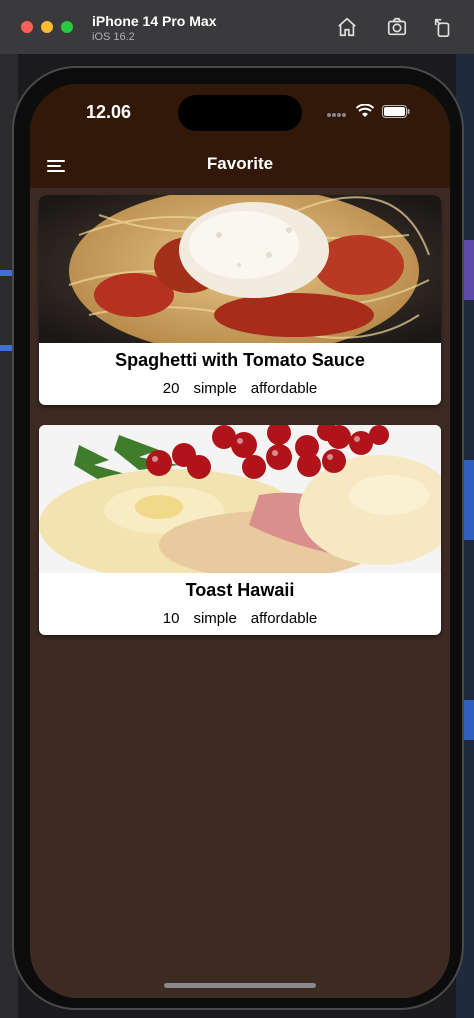  I want to click on meal-meta: 10 simple affordable, so click(240, 618).